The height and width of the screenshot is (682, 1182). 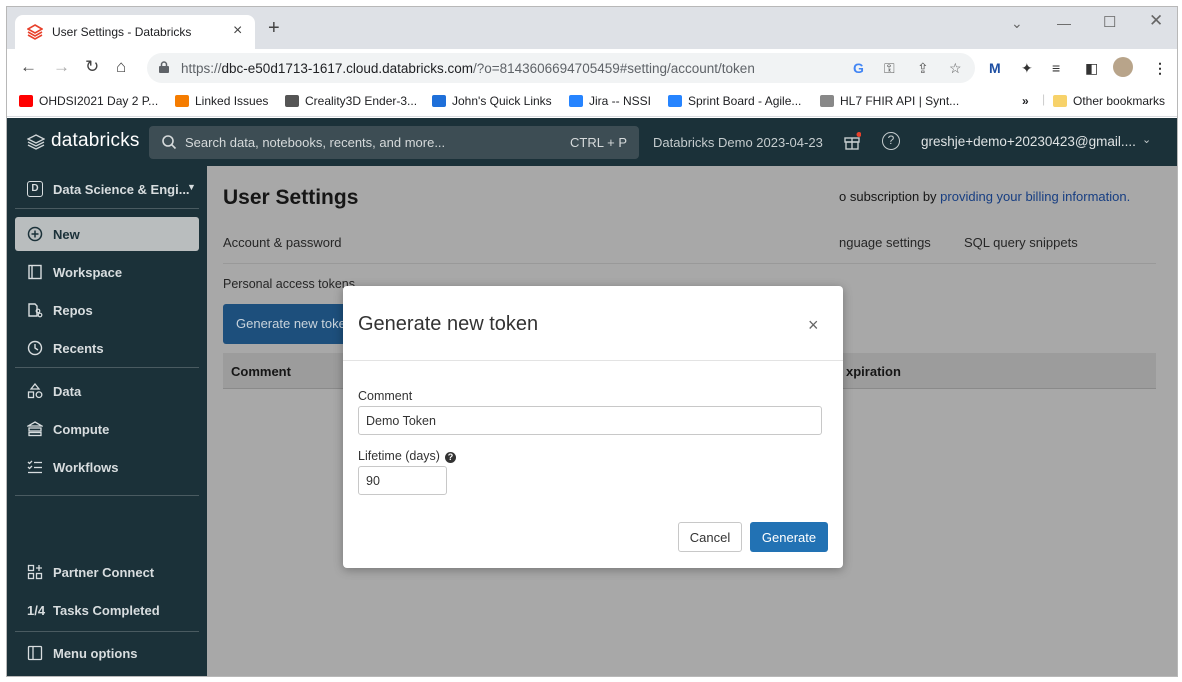 What do you see at coordinates (122, 32) in the screenshot?
I see `tab-title: User Settings - Databricks` at bounding box center [122, 32].